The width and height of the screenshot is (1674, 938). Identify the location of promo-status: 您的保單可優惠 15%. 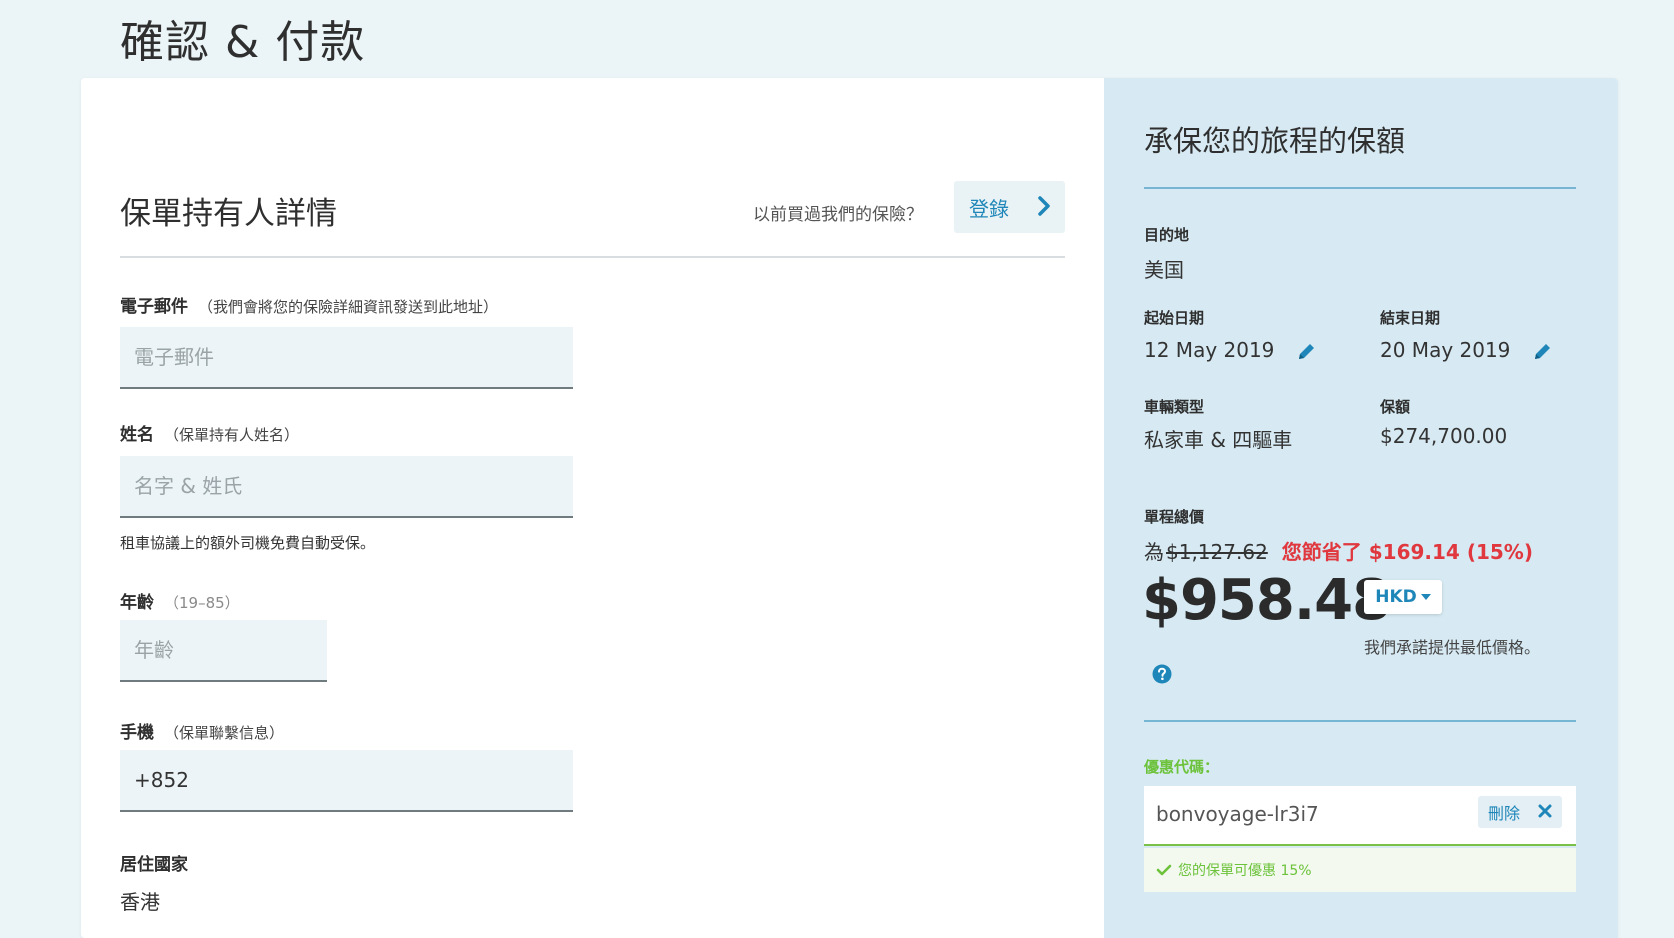
(1360, 870).